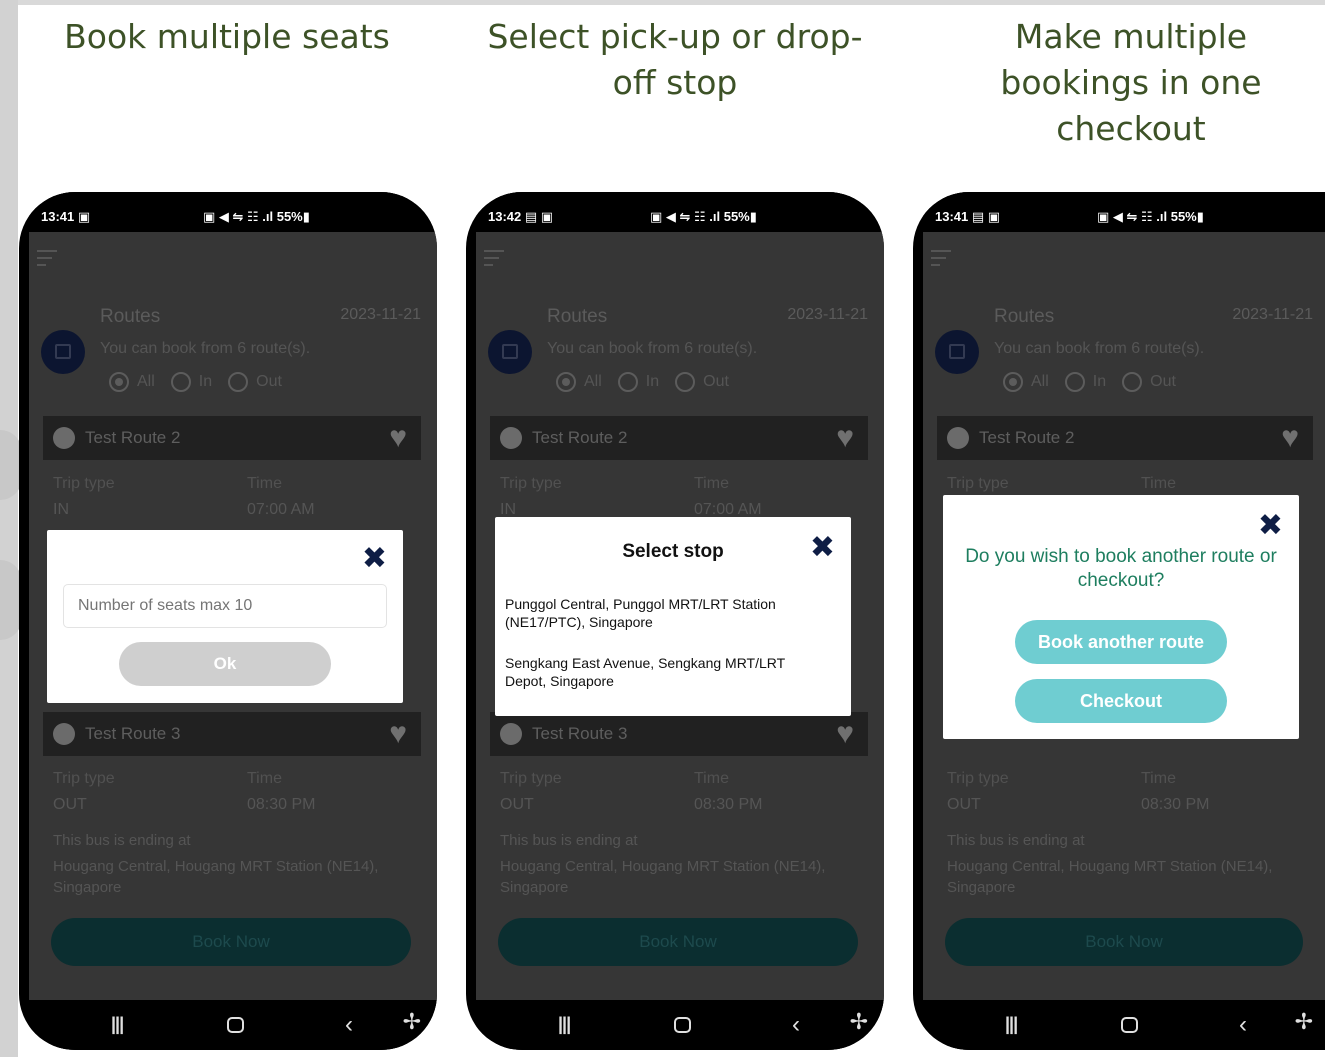  I want to click on ok-button: Ok, so click(225, 664).